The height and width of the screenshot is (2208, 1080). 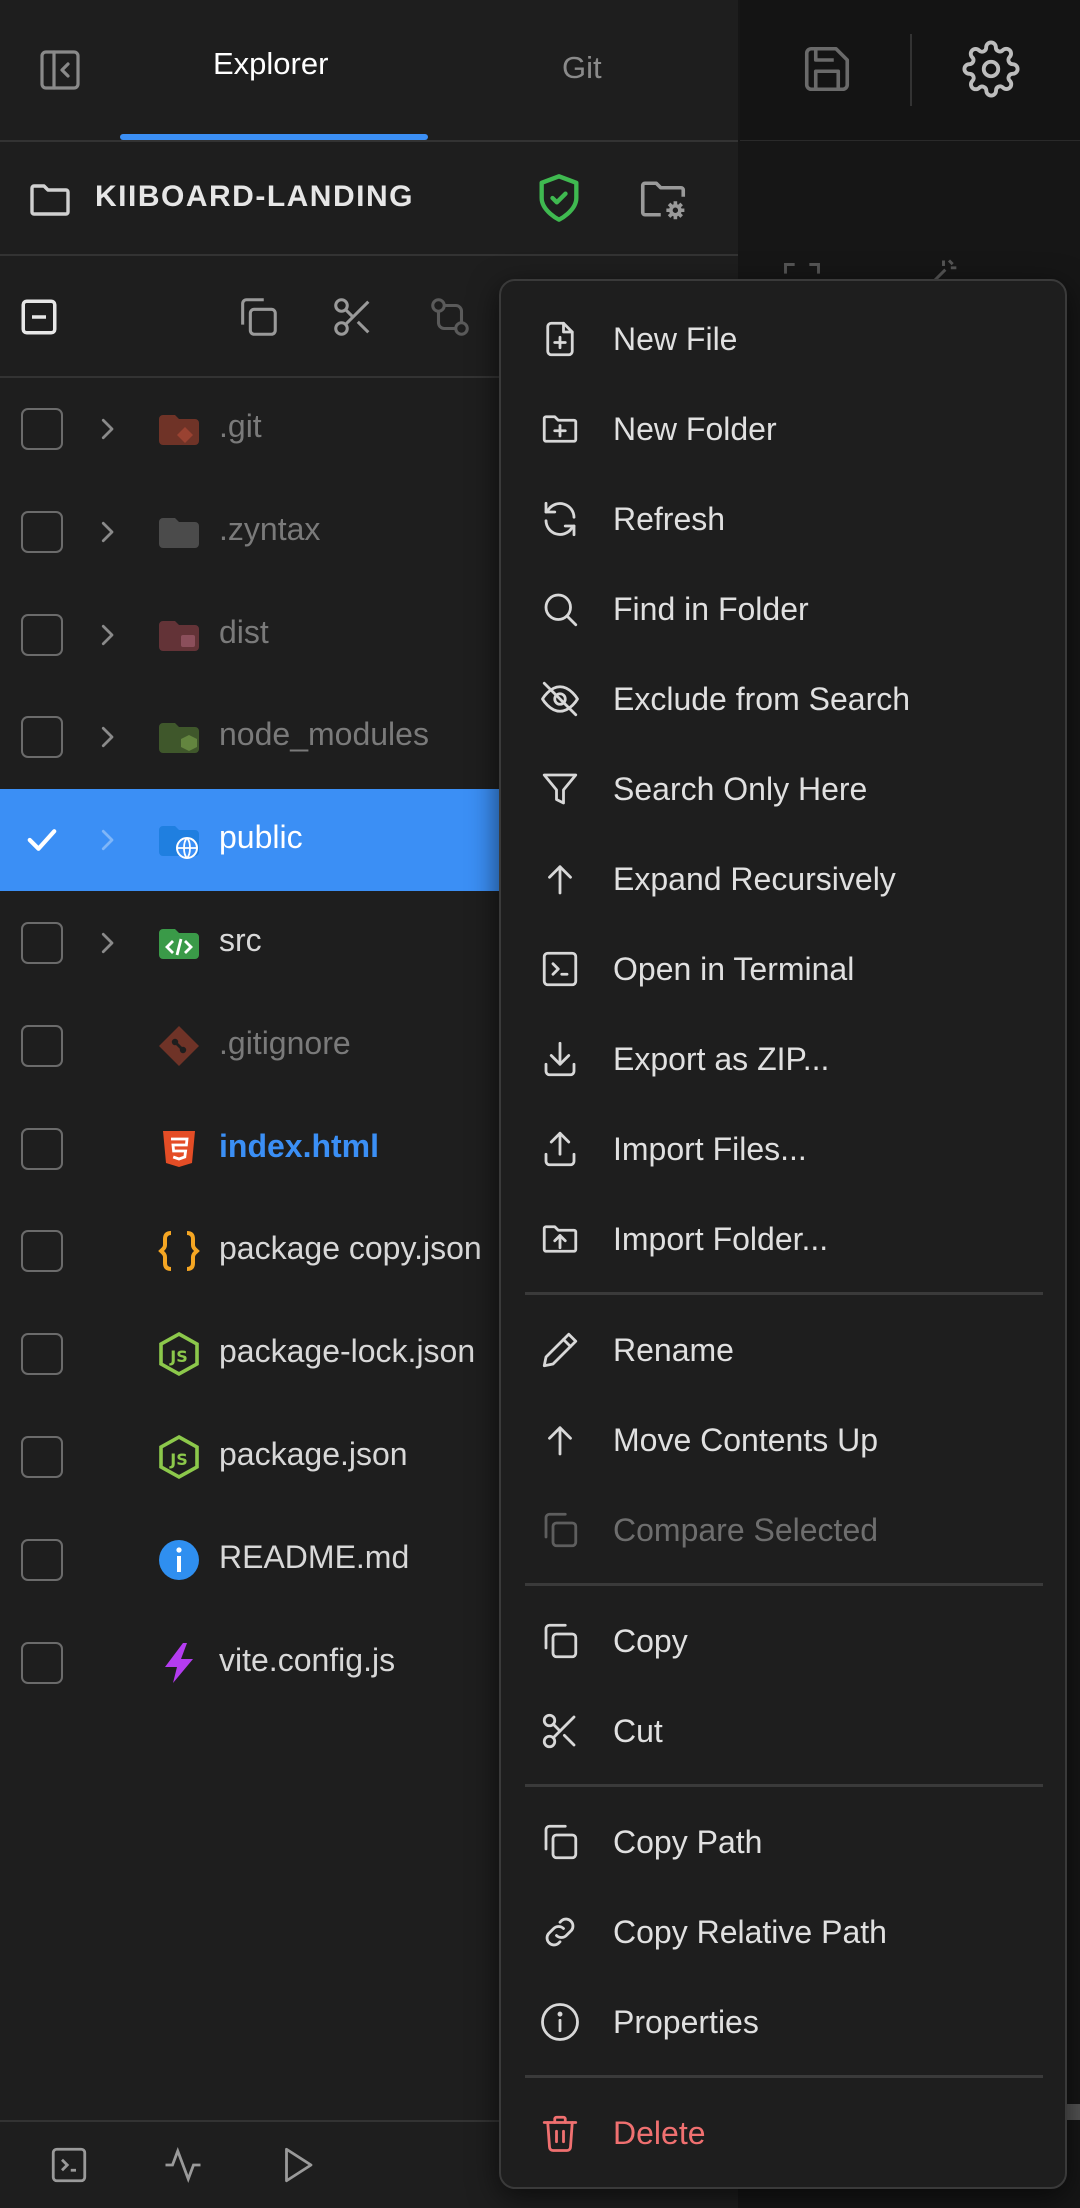 I want to click on info-circle-icon, so click(x=560, y=2022).